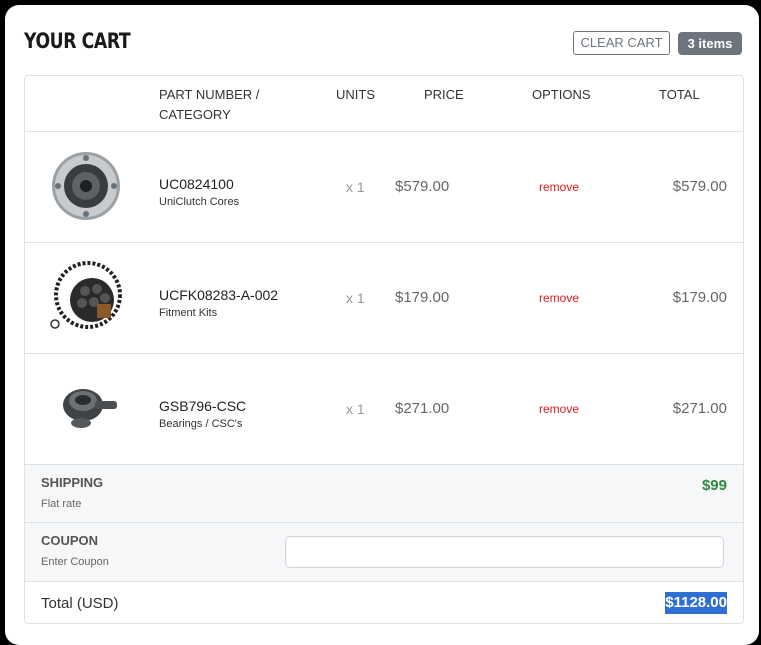 The width and height of the screenshot is (761, 645). I want to click on clutch-core-icon, so click(86, 186).